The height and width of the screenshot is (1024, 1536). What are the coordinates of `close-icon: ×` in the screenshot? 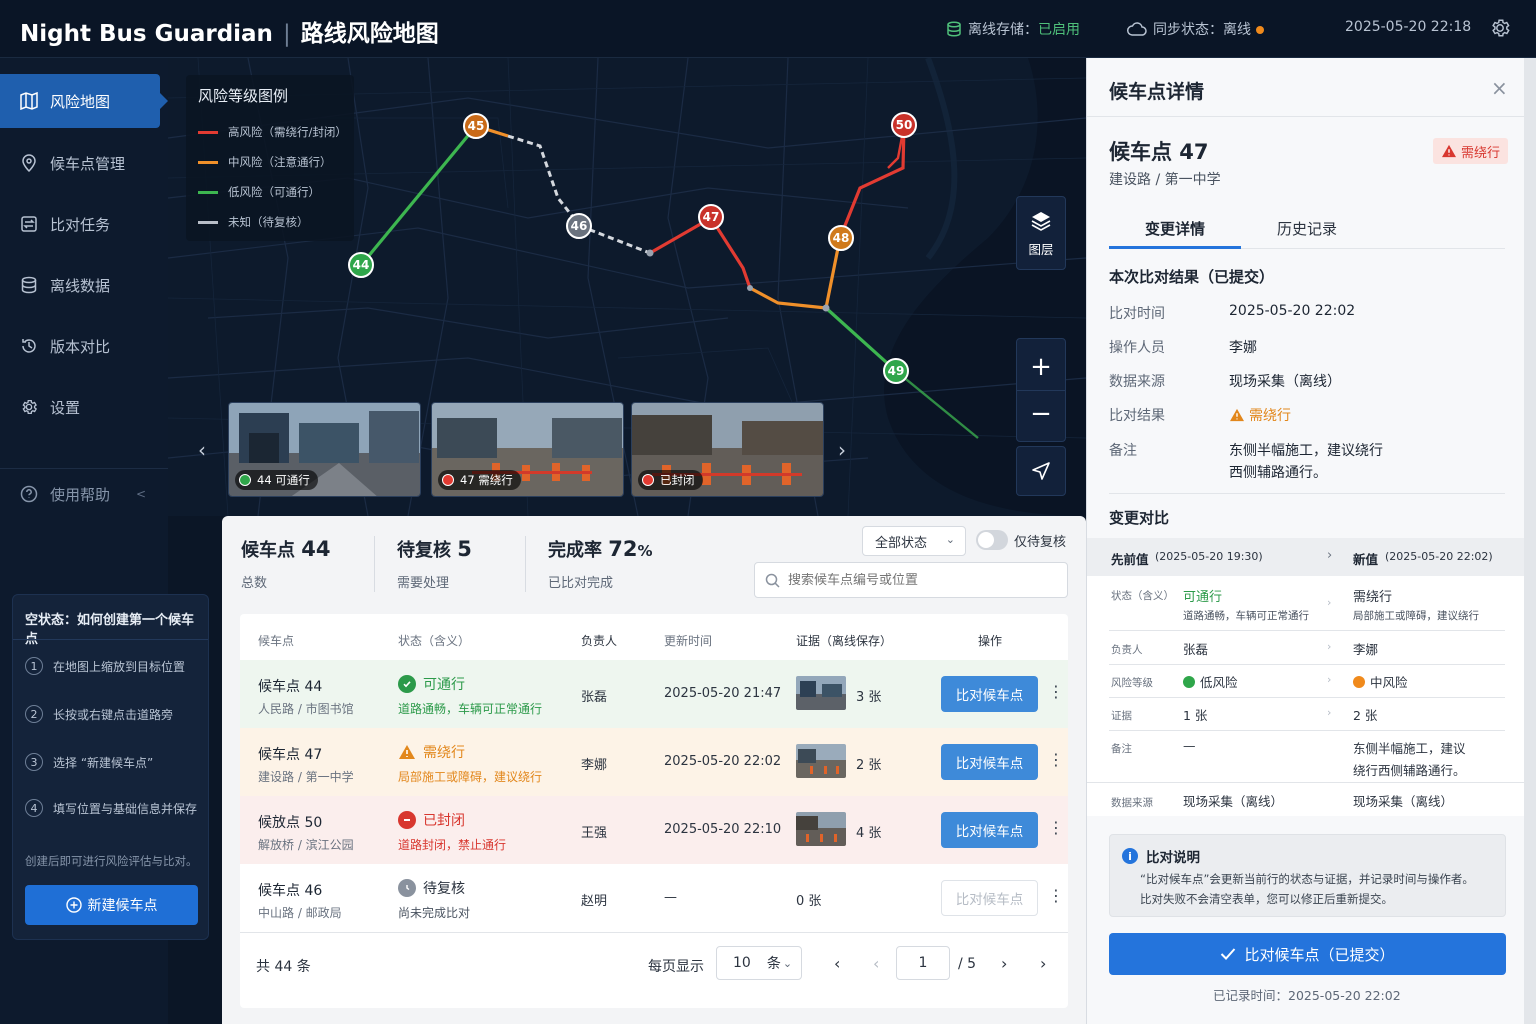 It's located at (1499, 88).